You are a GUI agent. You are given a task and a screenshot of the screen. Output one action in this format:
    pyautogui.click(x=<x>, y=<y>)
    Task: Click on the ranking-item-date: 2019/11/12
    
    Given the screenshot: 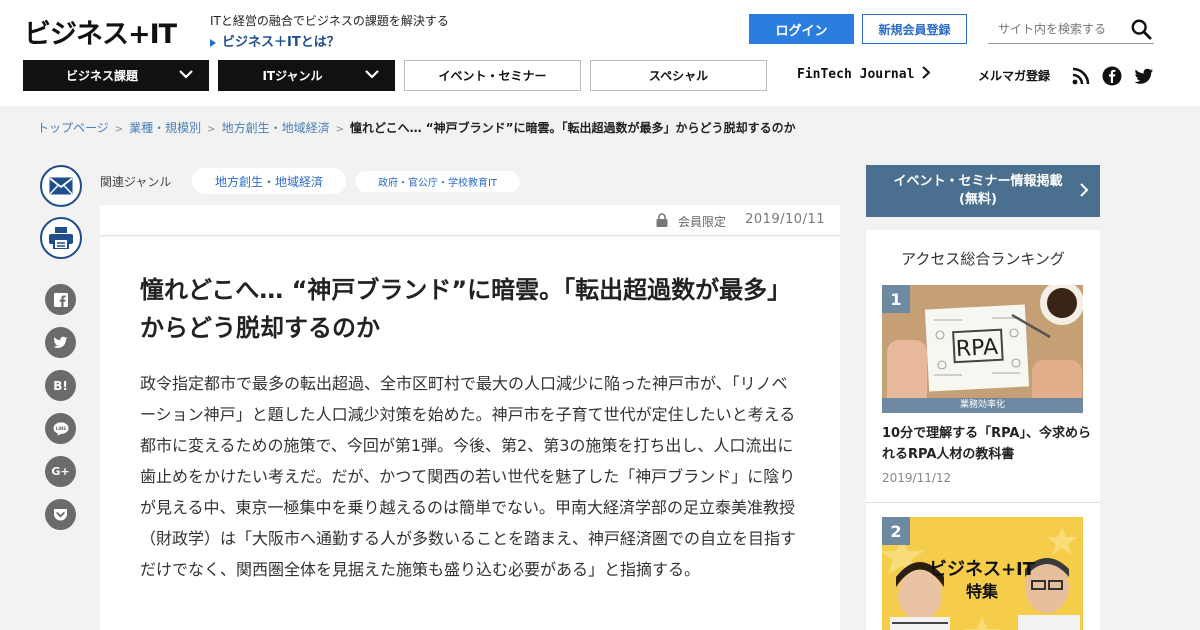 What is the action you would take?
    pyautogui.click(x=917, y=478)
    